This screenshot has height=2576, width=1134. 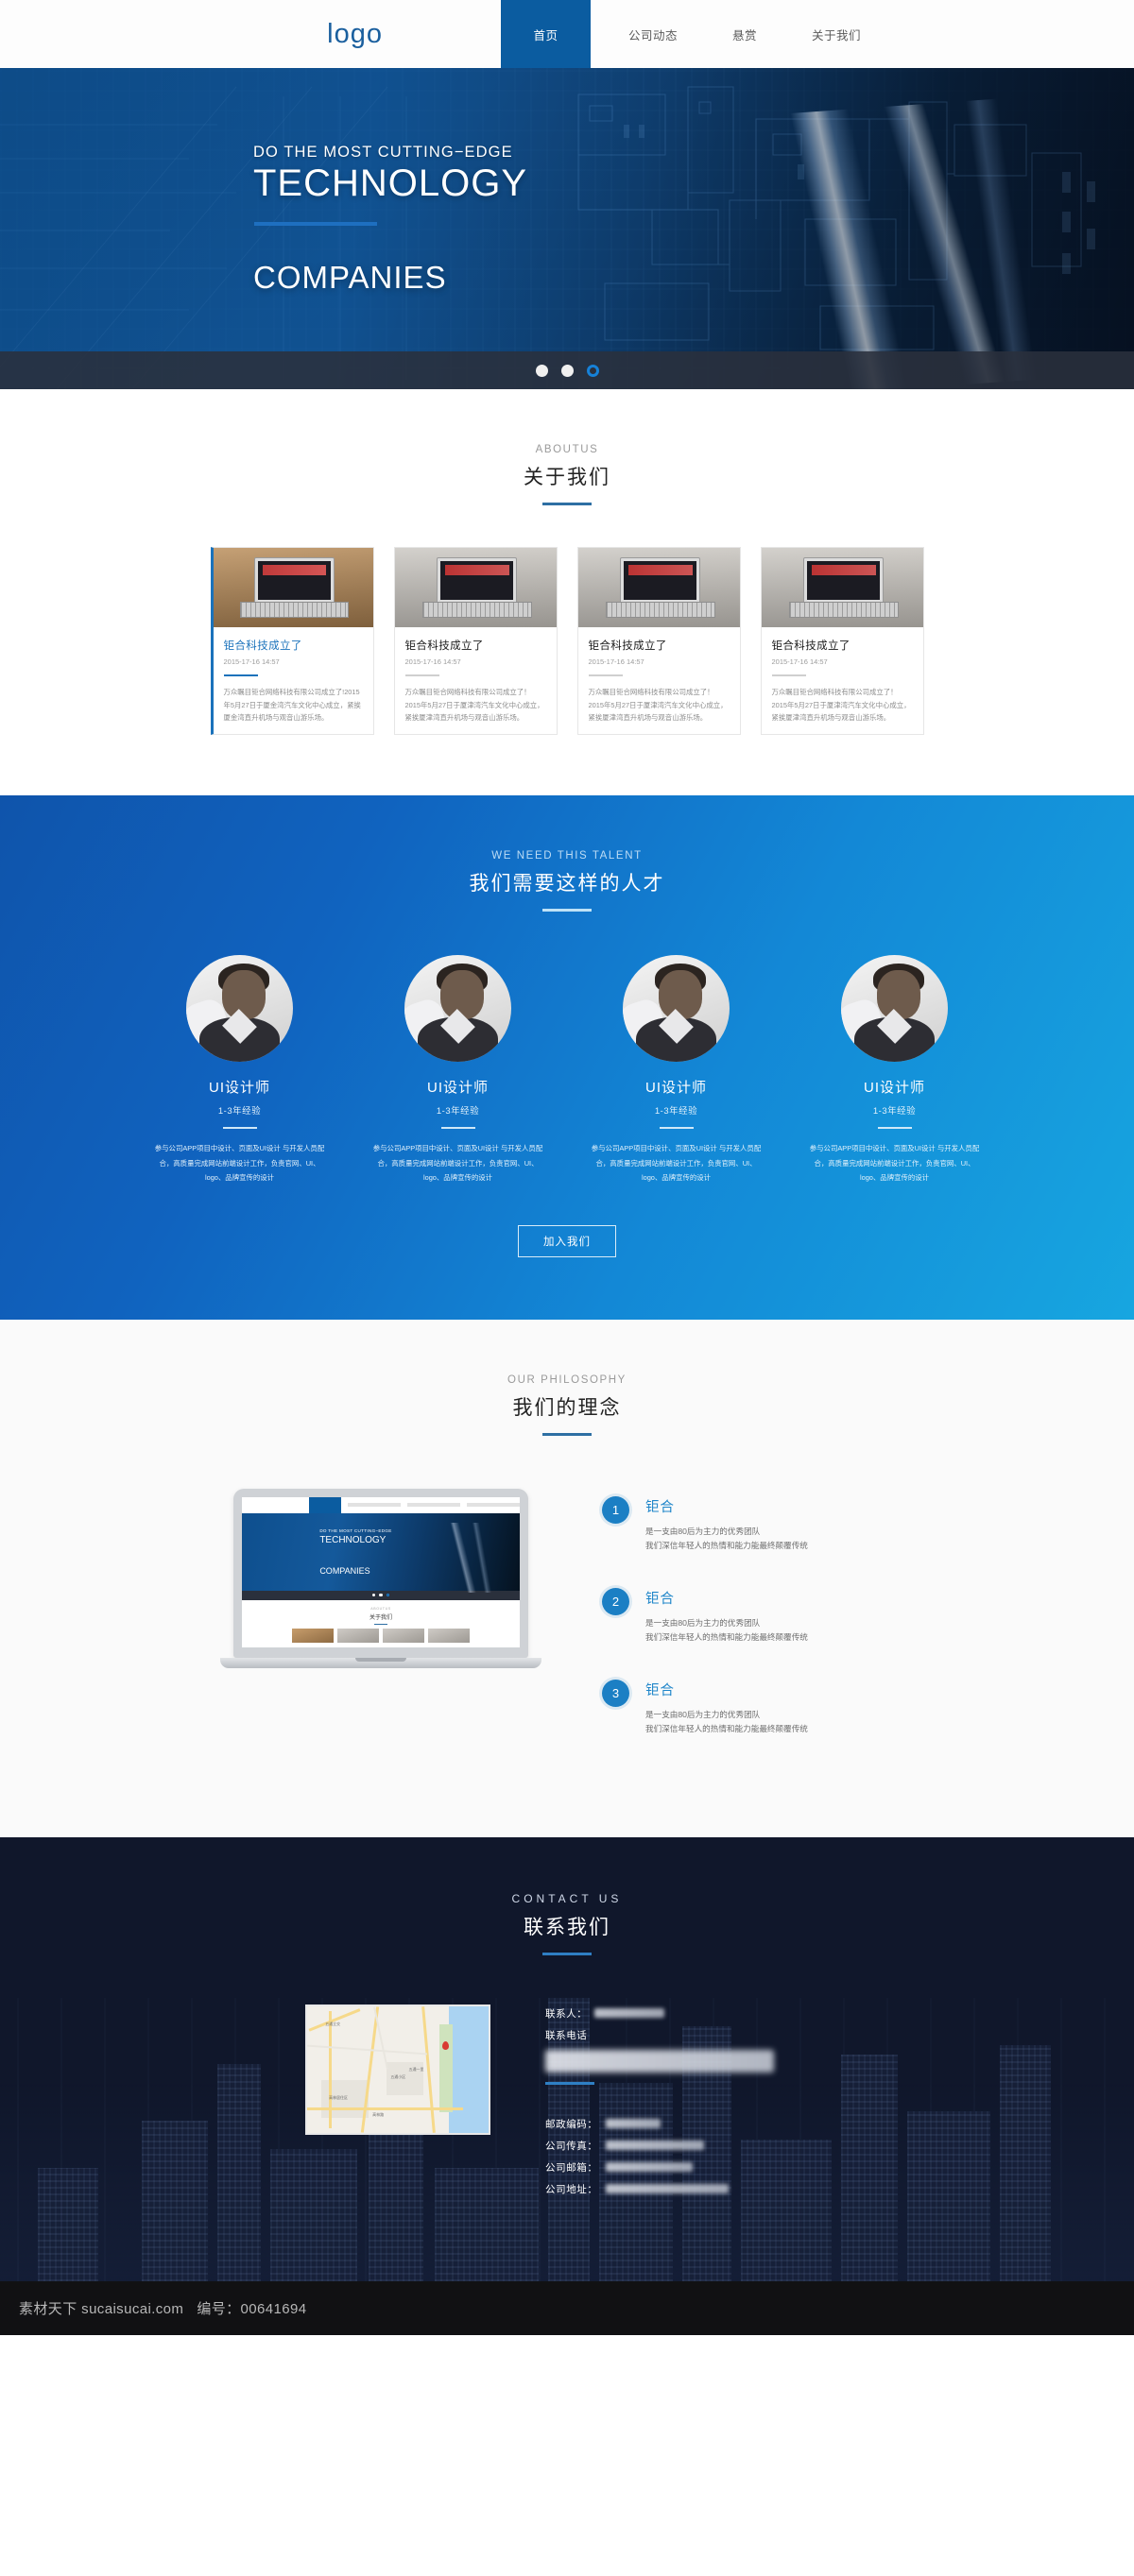 What do you see at coordinates (381, 1505) in the screenshot?
I see `screen-nav` at bounding box center [381, 1505].